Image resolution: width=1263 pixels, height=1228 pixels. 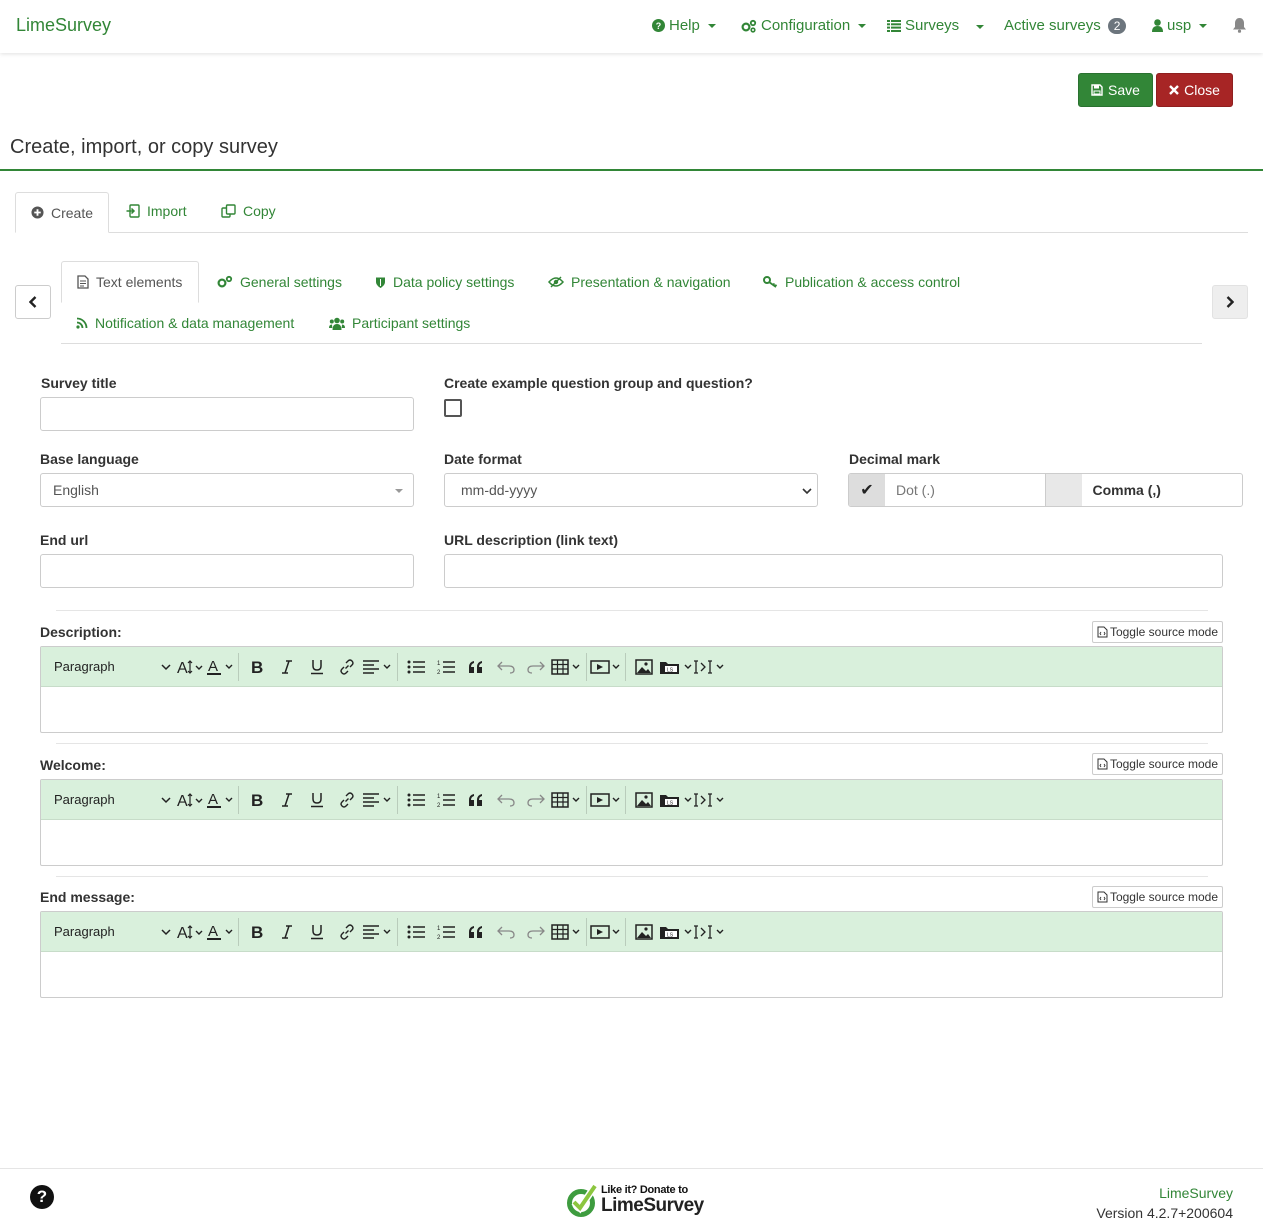 What do you see at coordinates (631, 843) in the screenshot?
I see `welcome-editor-content` at bounding box center [631, 843].